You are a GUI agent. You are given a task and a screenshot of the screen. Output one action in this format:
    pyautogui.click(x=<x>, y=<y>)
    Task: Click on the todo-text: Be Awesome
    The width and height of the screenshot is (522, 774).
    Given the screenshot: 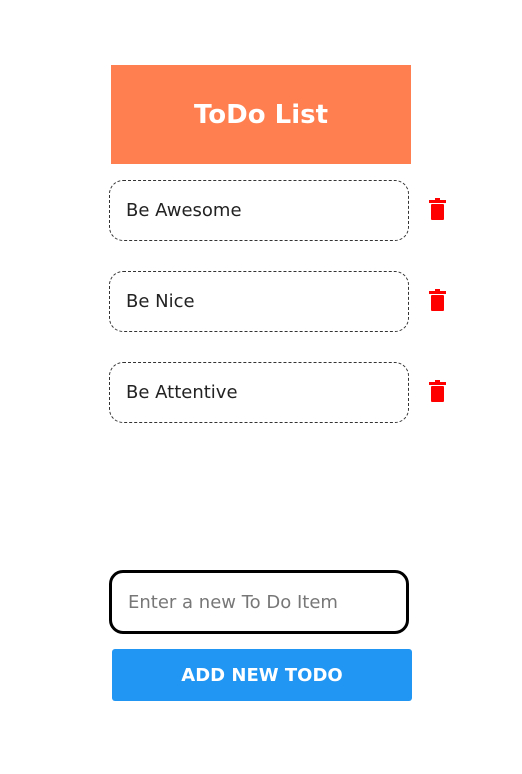 What is the action you would take?
    pyautogui.click(x=184, y=210)
    